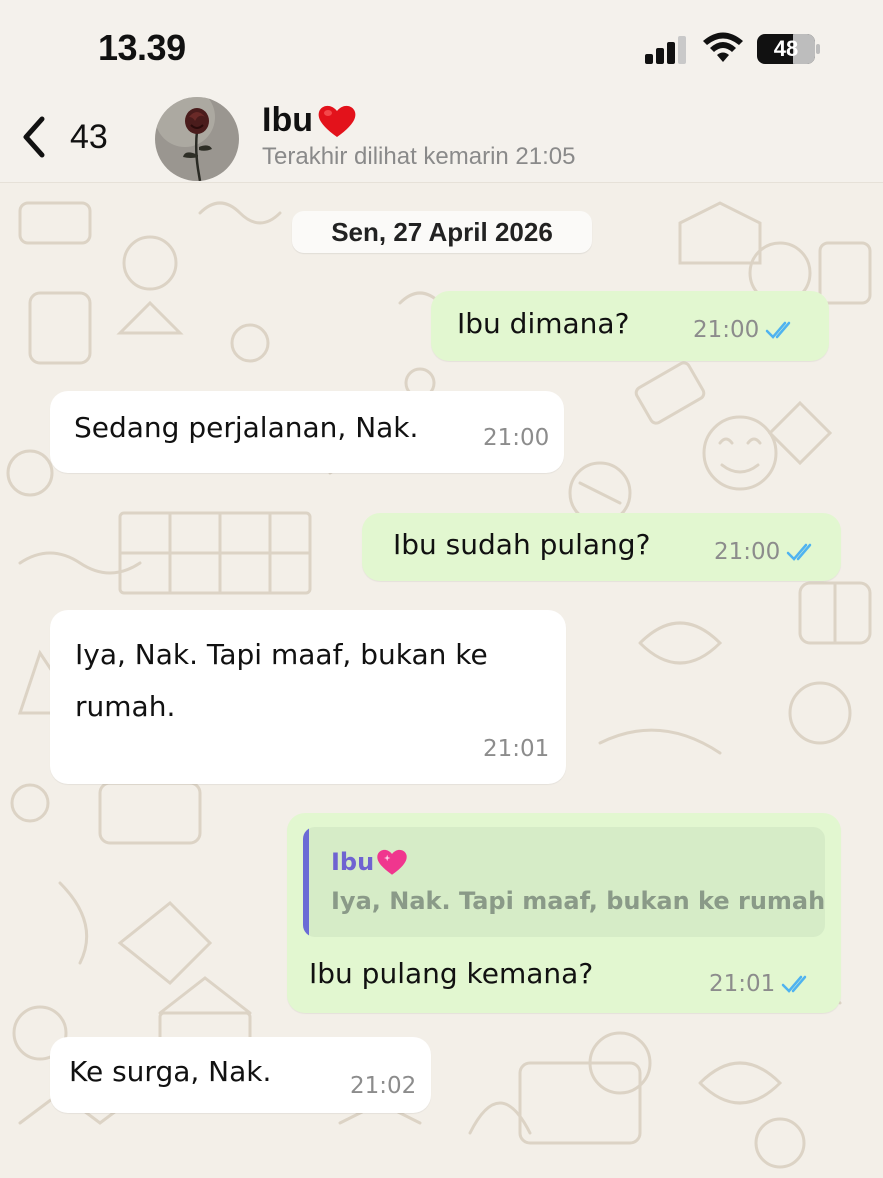 The width and height of the screenshot is (883, 1178). I want to click on date-separator: Sen, 27 April 2026, so click(442, 232).